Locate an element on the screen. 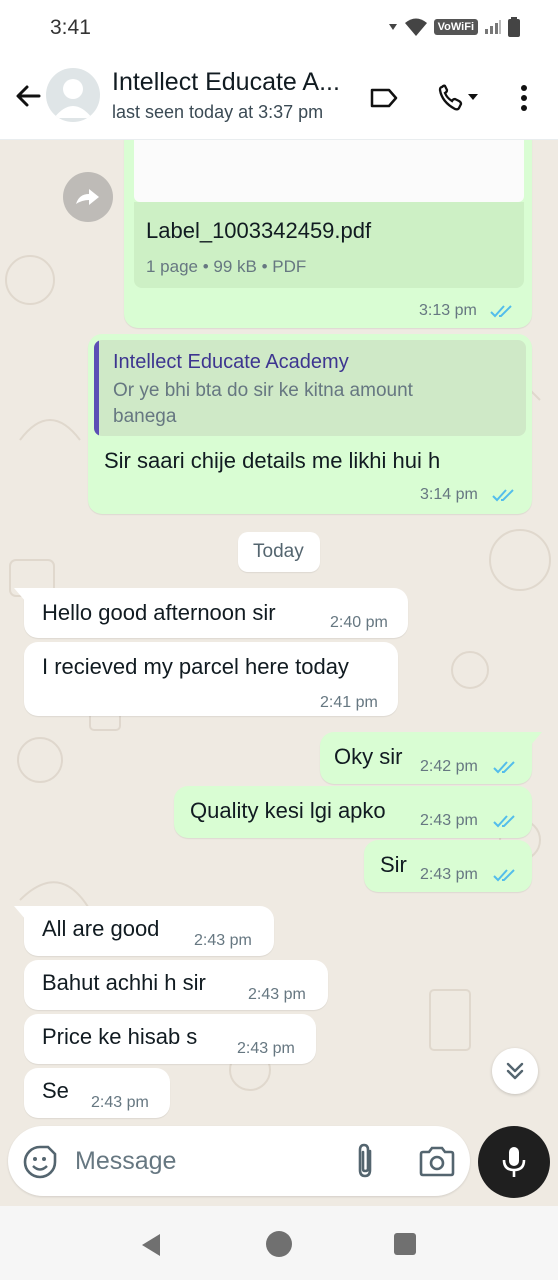 The height and width of the screenshot is (1280, 558). scroll-down-icon is located at coordinates (515, 1071).